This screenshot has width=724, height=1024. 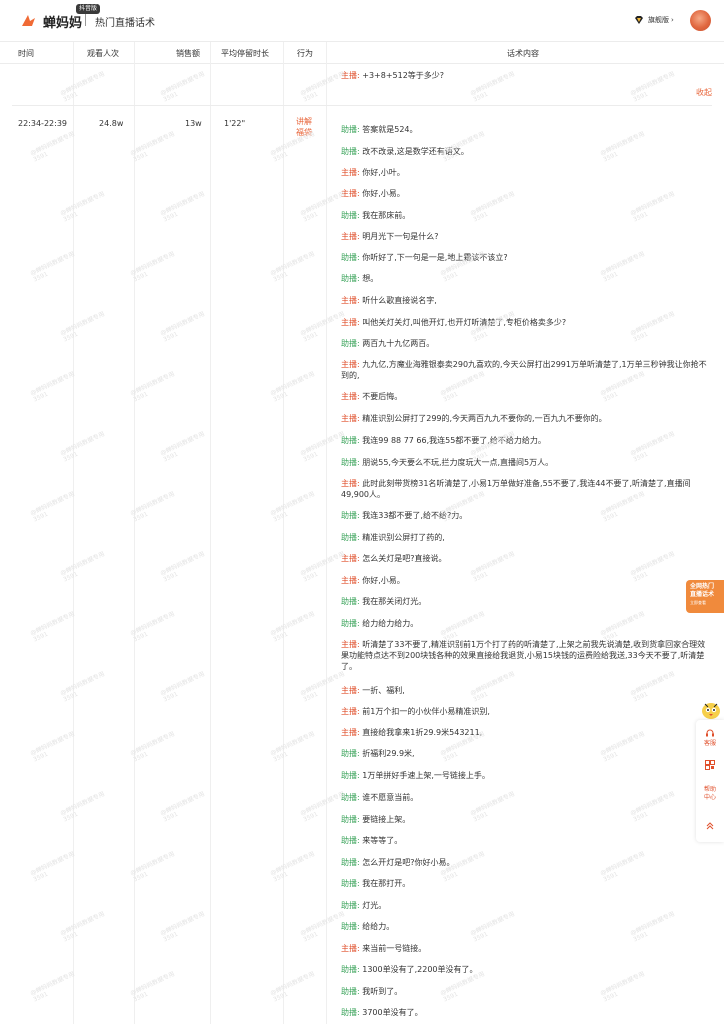 What do you see at coordinates (526, 343) in the screenshot?
I see `script-line: 助播: 两百九十九亿两百。` at bounding box center [526, 343].